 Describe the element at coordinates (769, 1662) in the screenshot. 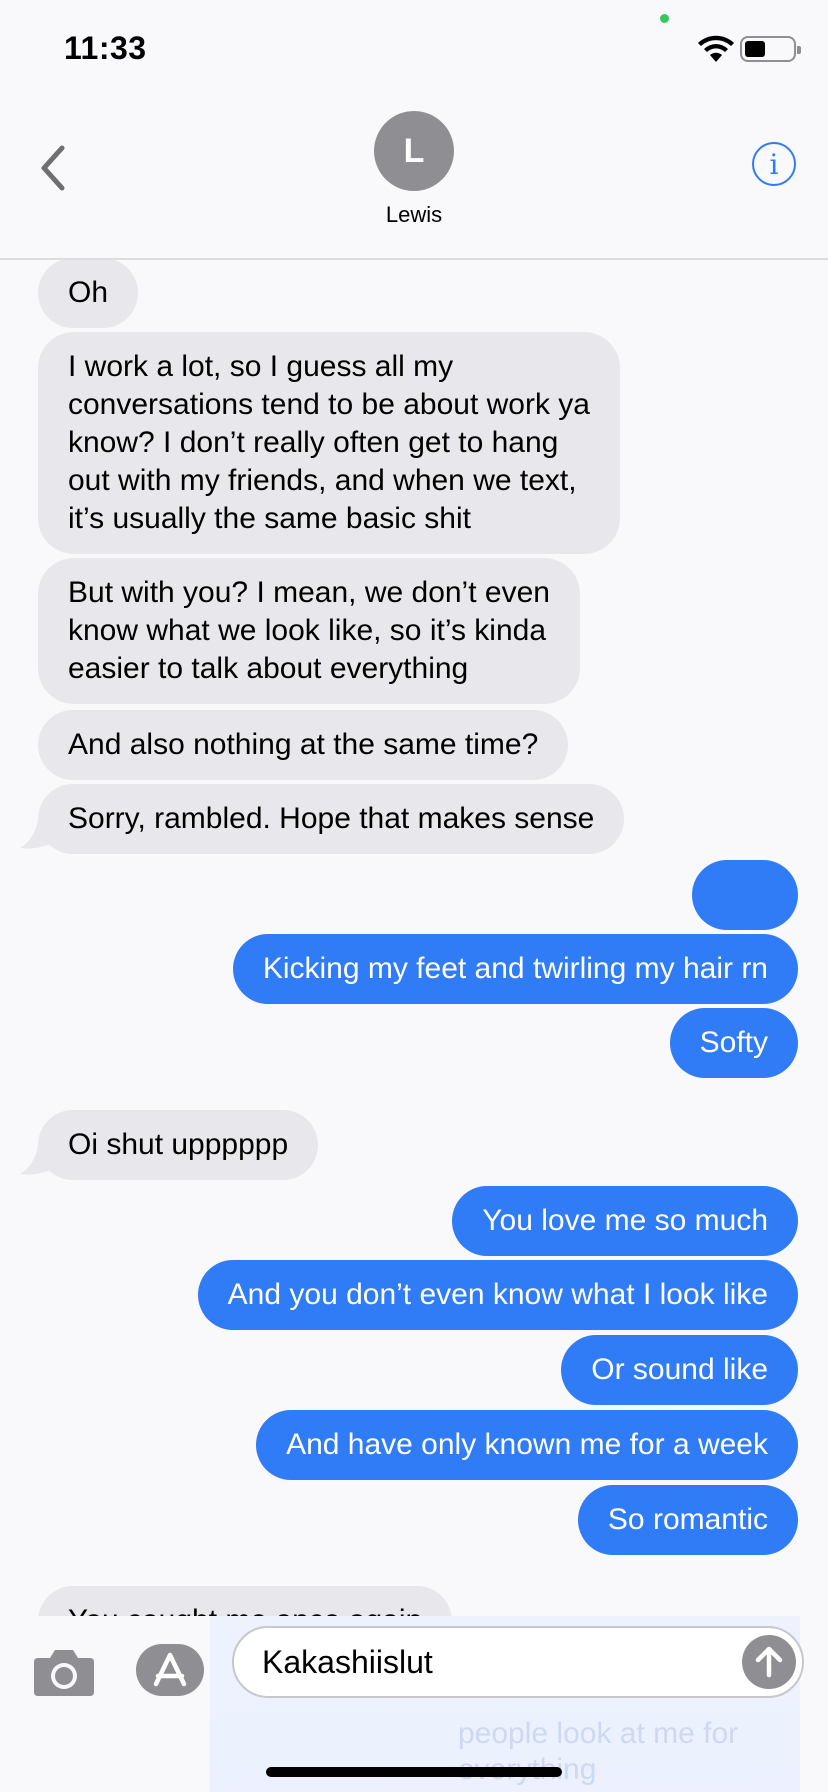

I see `send-arrow-icon` at that location.